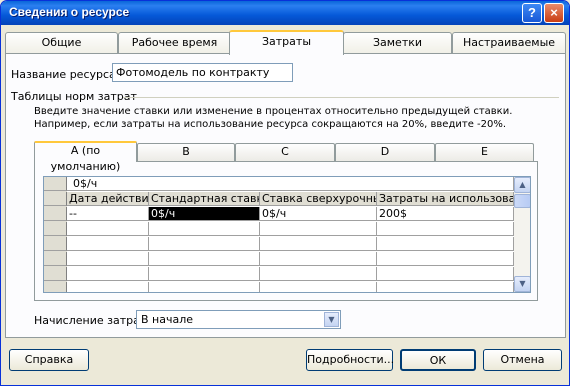 The height and width of the screenshot is (386, 570). What do you see at coordinates (318, 214) in the screenshot?
I see `table-cell: 0$/ч` at bounding box center [318, 214].